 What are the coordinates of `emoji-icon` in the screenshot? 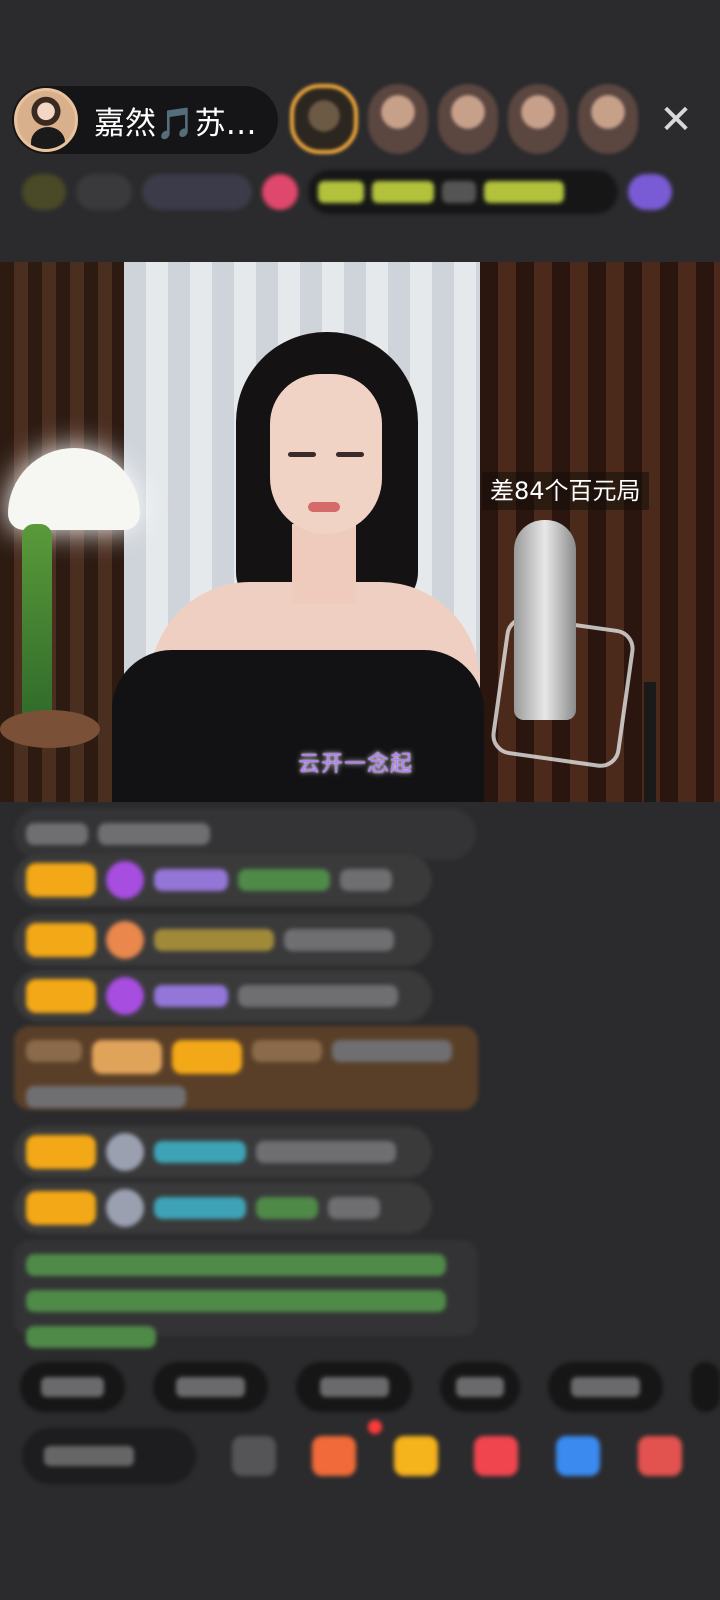 It's located at (254, 1456).